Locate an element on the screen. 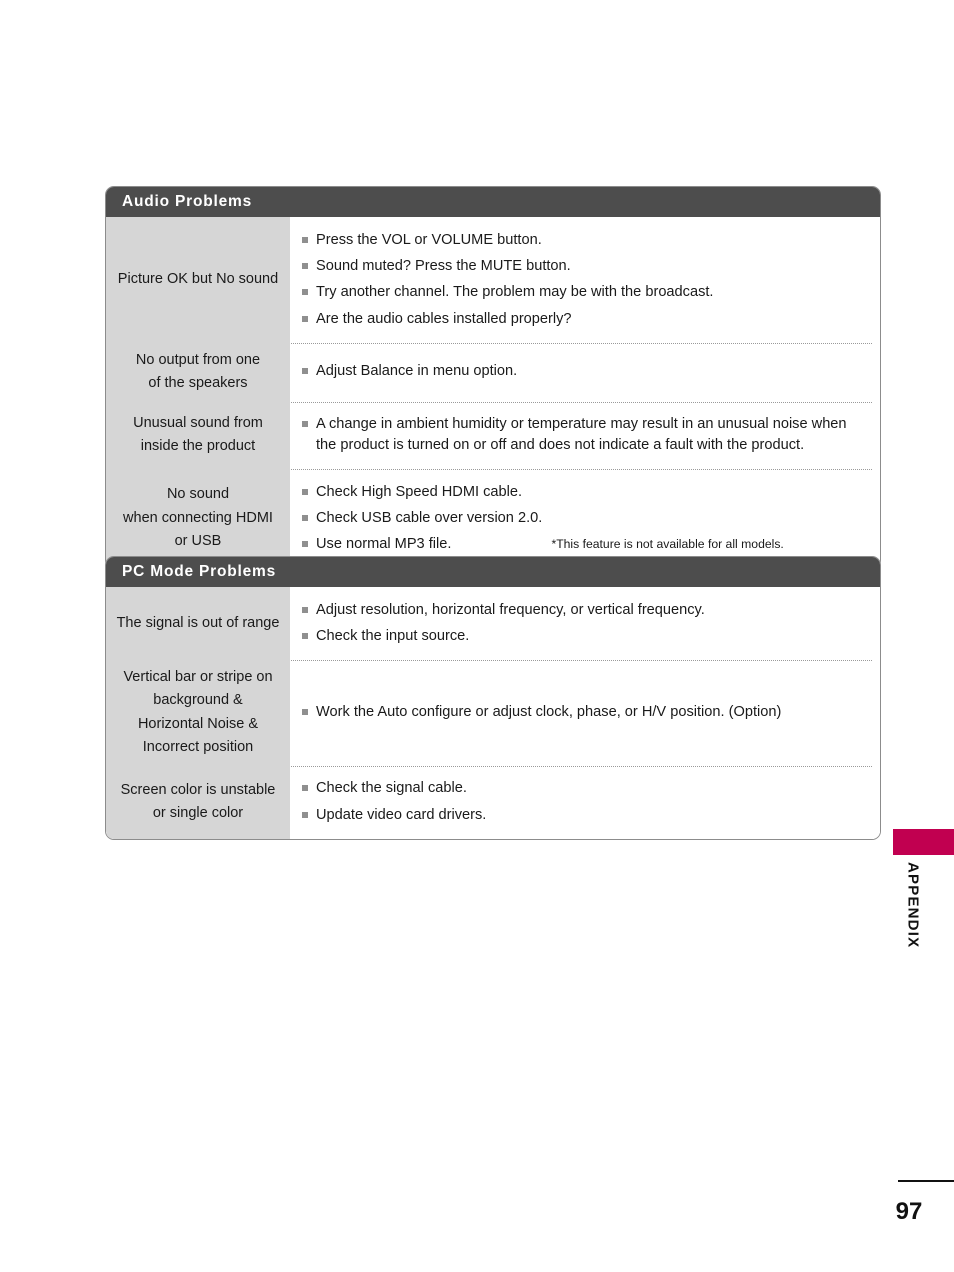 This screenshot has height=1272, width=954. row-label-line: background & is located at coordinates (198, 700).